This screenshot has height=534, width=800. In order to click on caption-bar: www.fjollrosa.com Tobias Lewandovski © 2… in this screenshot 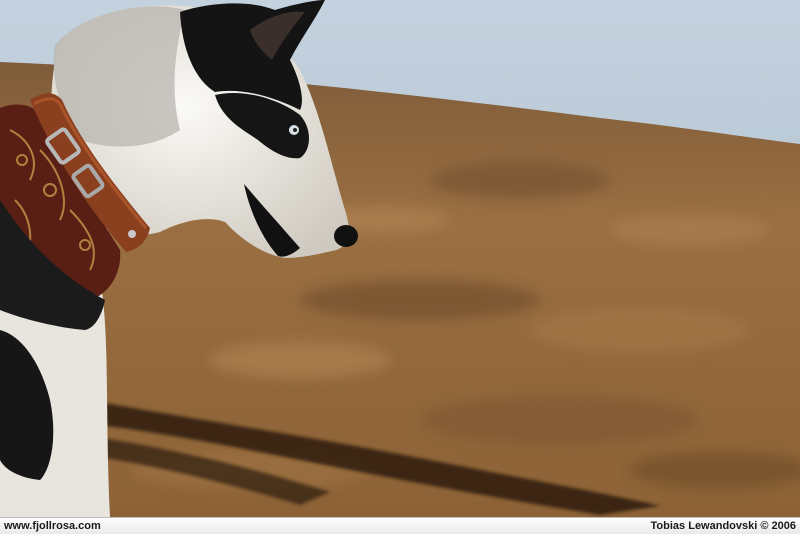, I will do `click(400, 525)`.